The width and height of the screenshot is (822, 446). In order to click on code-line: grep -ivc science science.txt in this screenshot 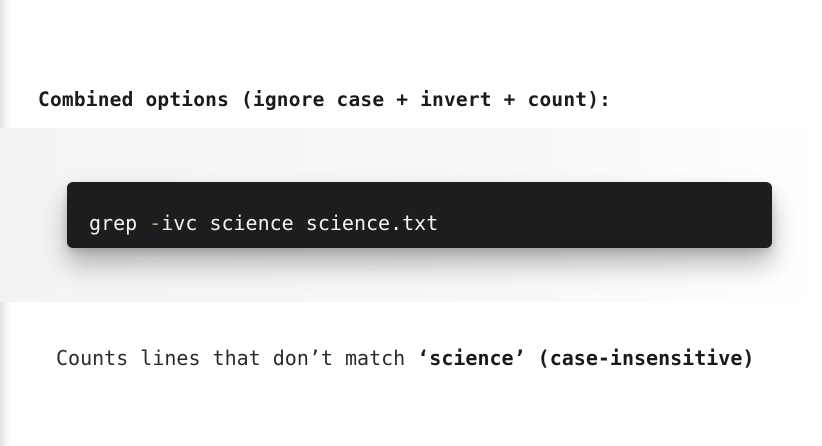, I will do `click(263, 223)`.